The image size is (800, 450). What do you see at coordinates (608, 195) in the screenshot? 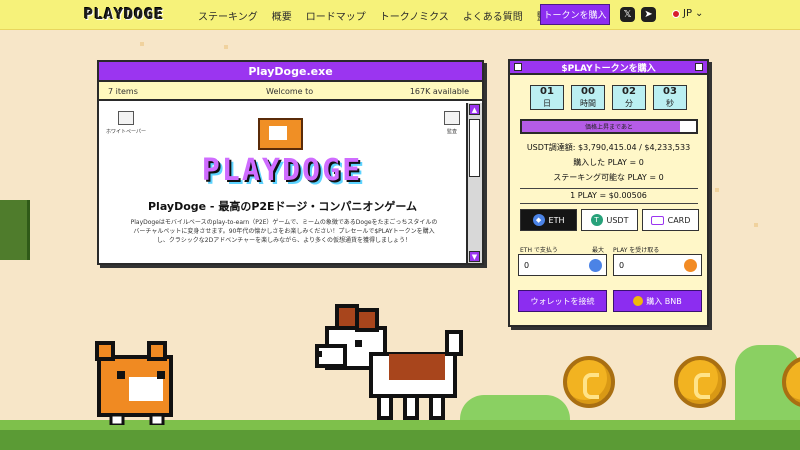
I see `token-rate: 1 PLAY = $0.00506` at bounding box center [608, 195].